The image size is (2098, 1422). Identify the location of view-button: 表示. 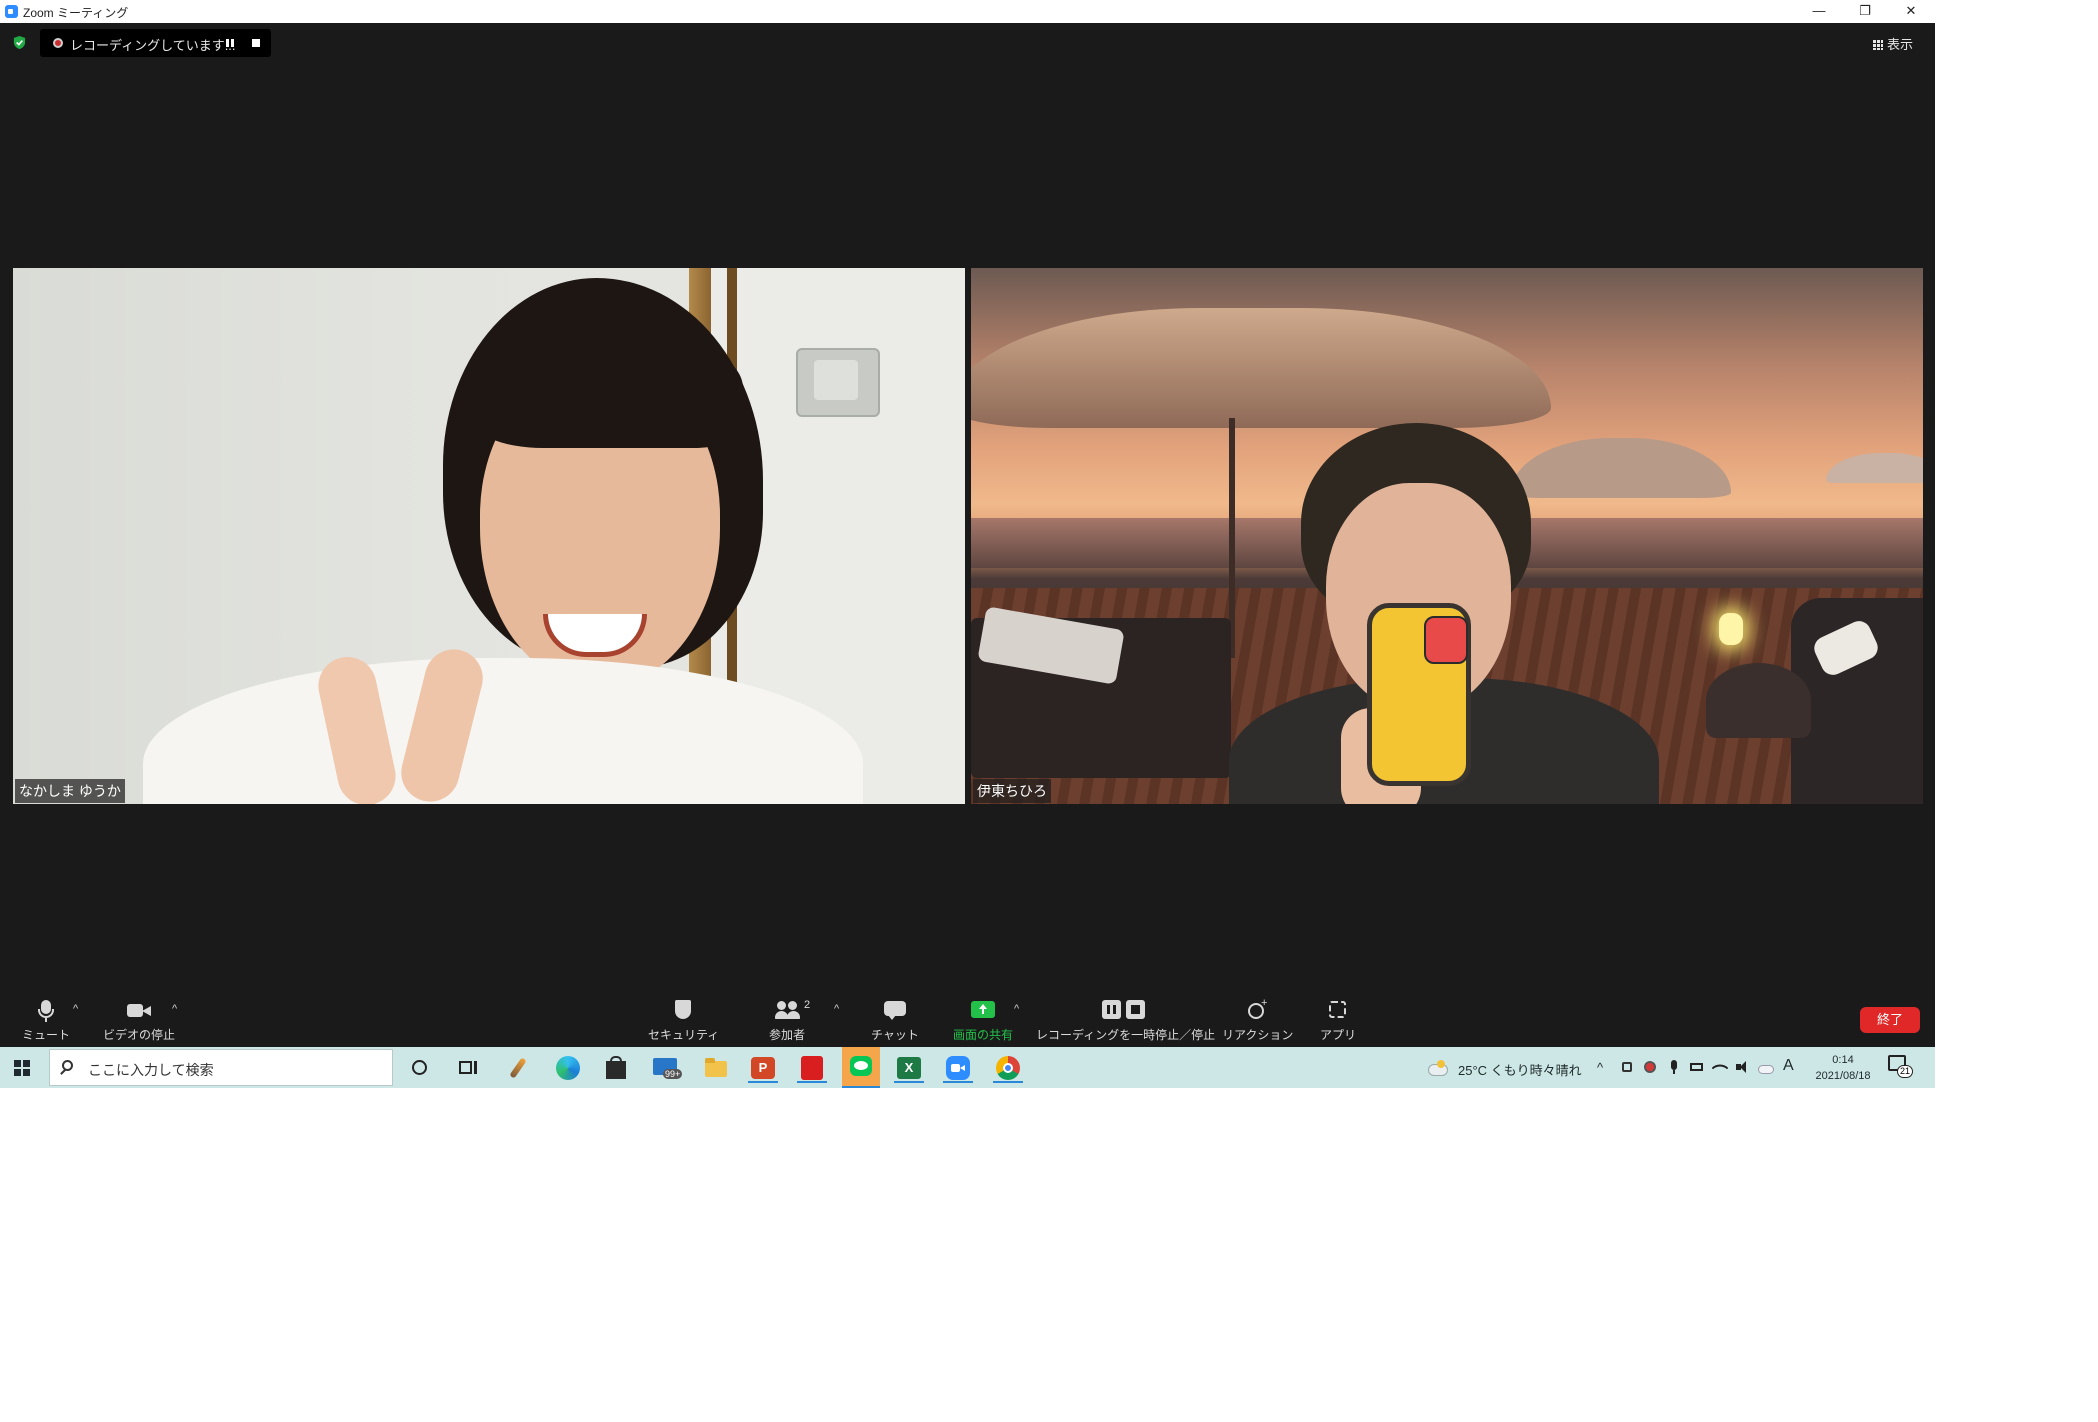
(1892, 43).